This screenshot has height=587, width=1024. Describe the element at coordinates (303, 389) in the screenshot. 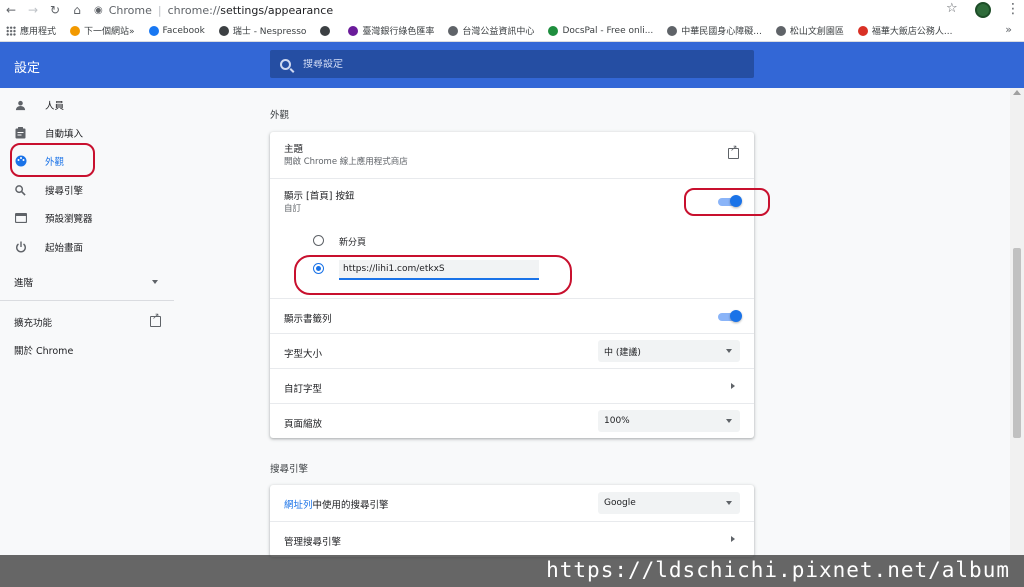

I see `custom-fonts-title: 自訂字型` at that location.